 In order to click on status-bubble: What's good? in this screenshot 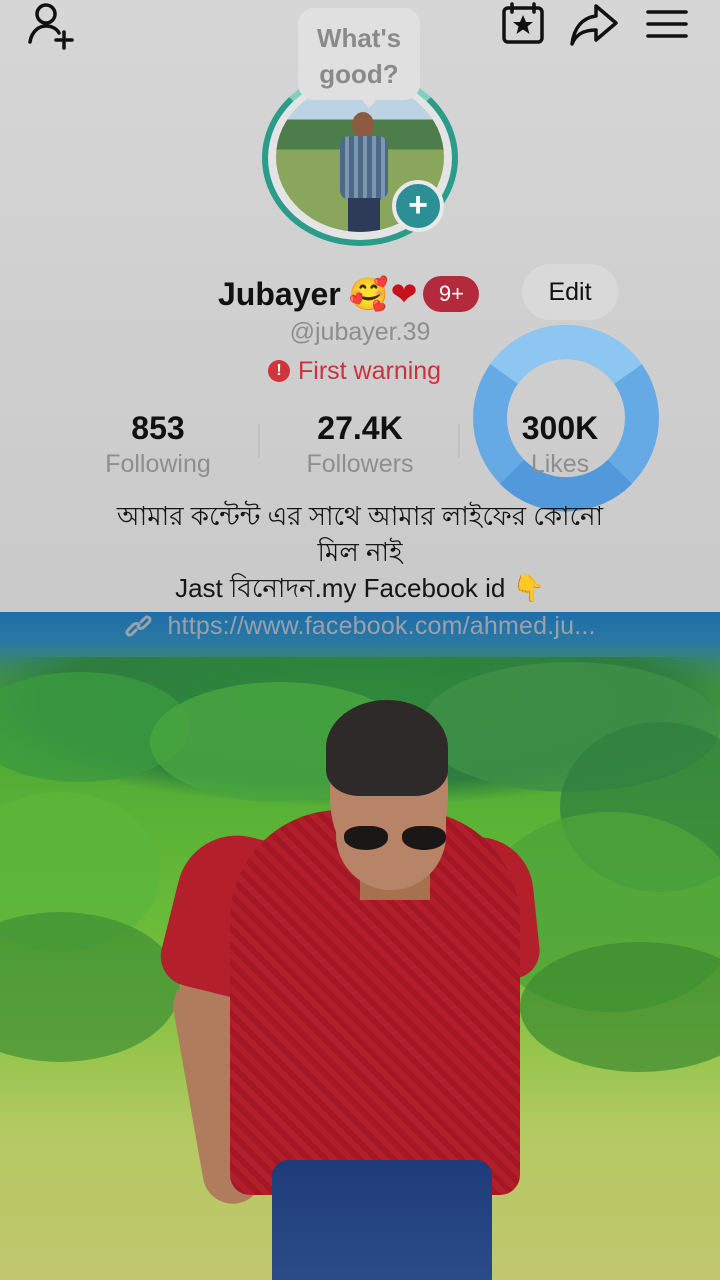, I will do `click(359, 54)`.